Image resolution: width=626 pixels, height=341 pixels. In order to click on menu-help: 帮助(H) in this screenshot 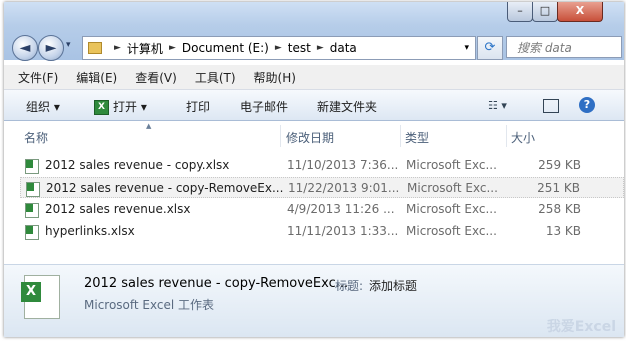, I will do `click(275, 77)`.